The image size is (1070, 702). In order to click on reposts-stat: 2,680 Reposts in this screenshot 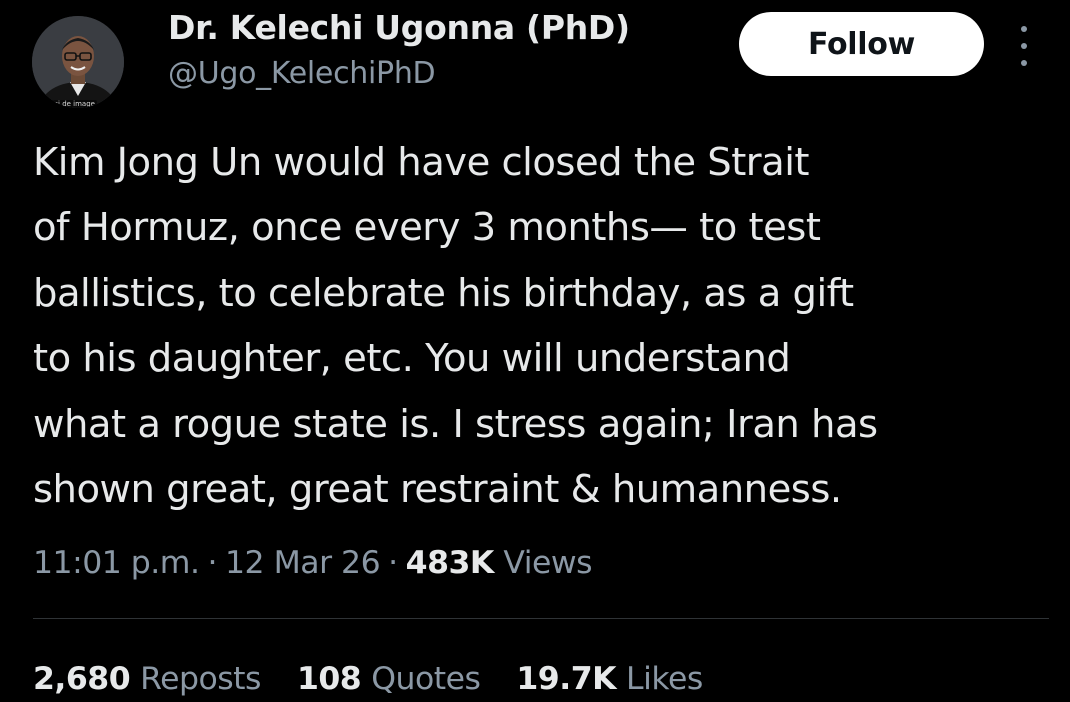, I will do `click(147, 679)`.